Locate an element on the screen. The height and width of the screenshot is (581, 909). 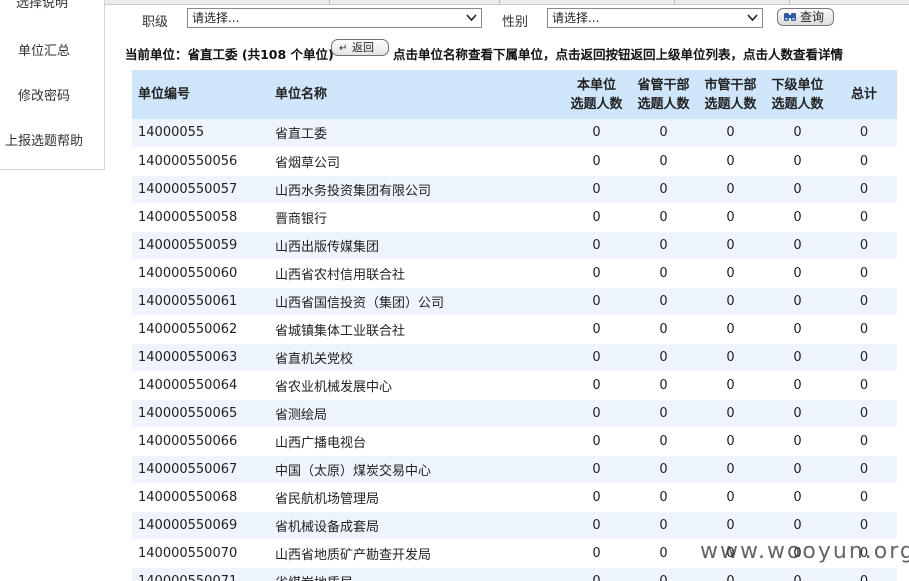
cell-unit-name-link: 山西水务投资集团有限公司 is located at coordinates (416, 189).